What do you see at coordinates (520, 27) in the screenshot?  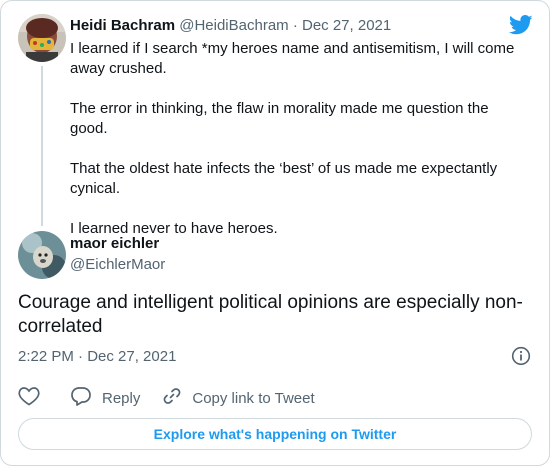 I see `twitter-bird-icon` at bounding box center [520, 27].